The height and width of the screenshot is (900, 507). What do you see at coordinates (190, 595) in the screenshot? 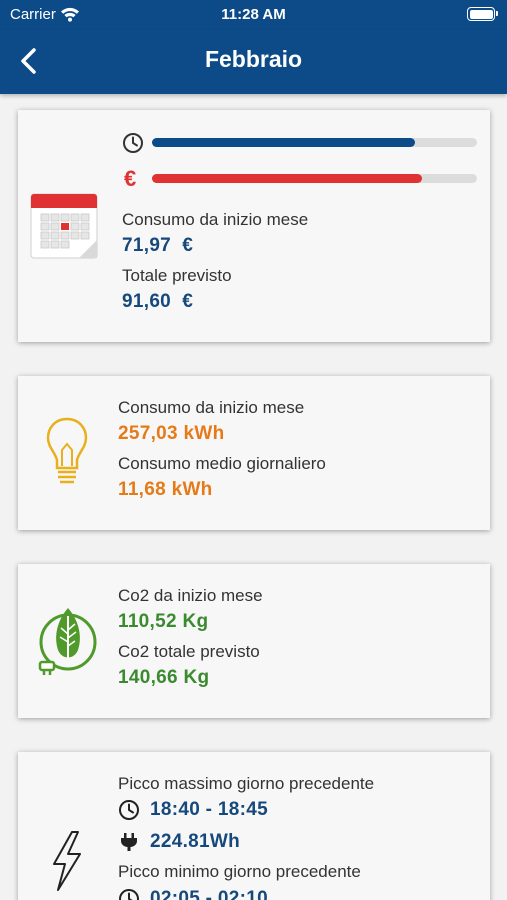
I see `co2-label: Co2 da inizio mese` at bounding box center [190, 595].